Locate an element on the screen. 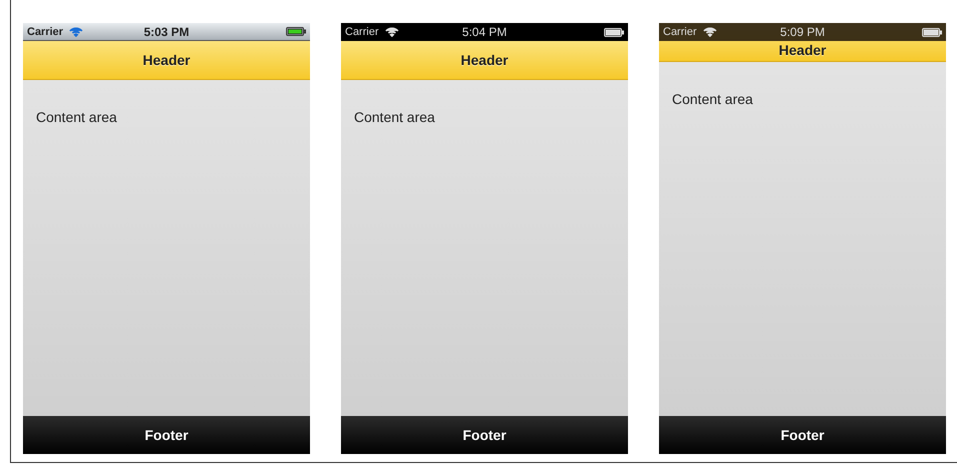  clock-time: 5:04 PM is located at coordinates (484, 32).